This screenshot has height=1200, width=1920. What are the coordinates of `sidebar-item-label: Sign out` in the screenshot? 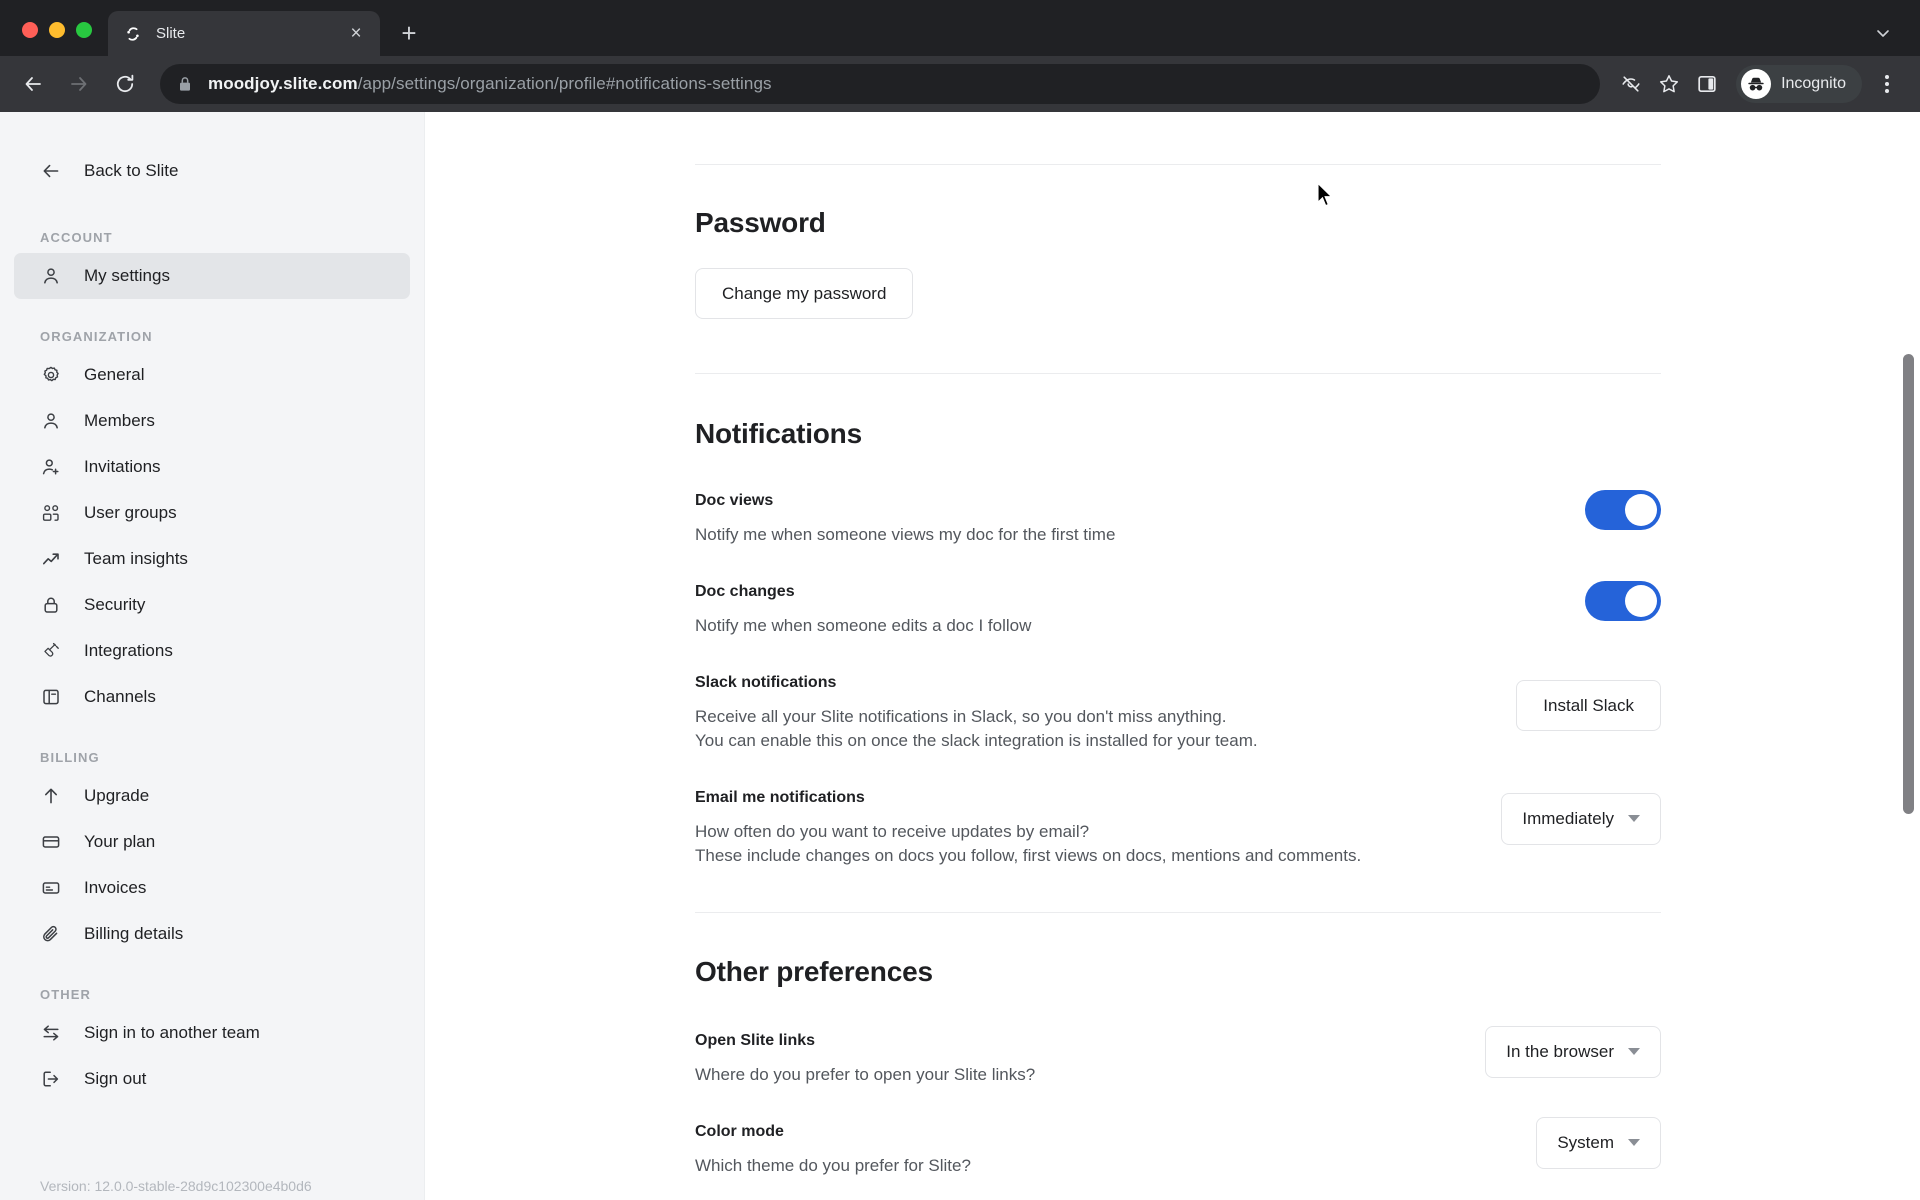 It's located at (115, 1078).